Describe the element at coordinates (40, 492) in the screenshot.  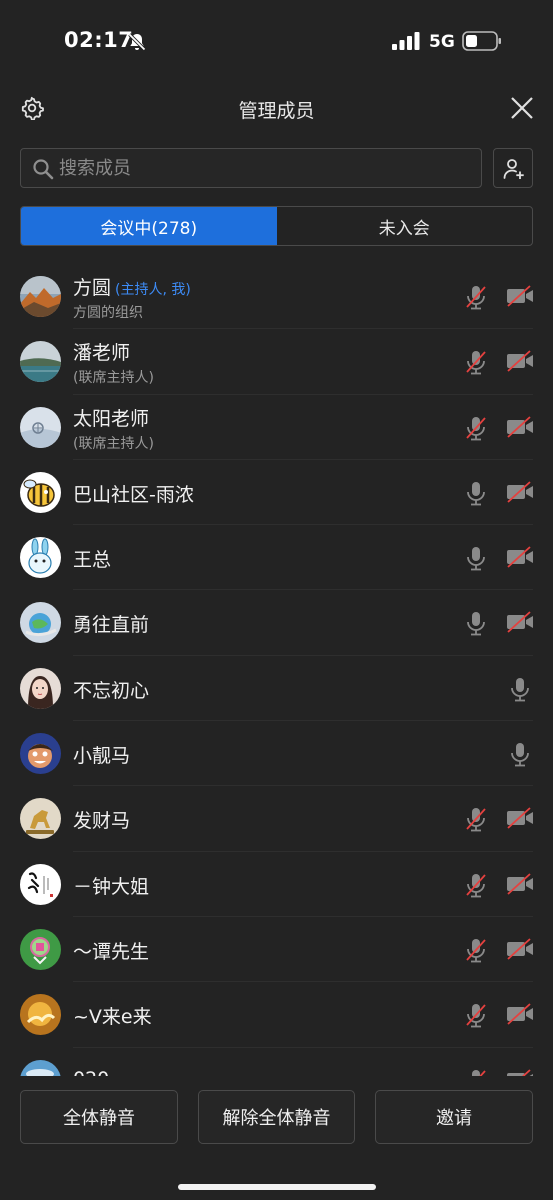
I see `bee-cartoon-avatar` at that location.